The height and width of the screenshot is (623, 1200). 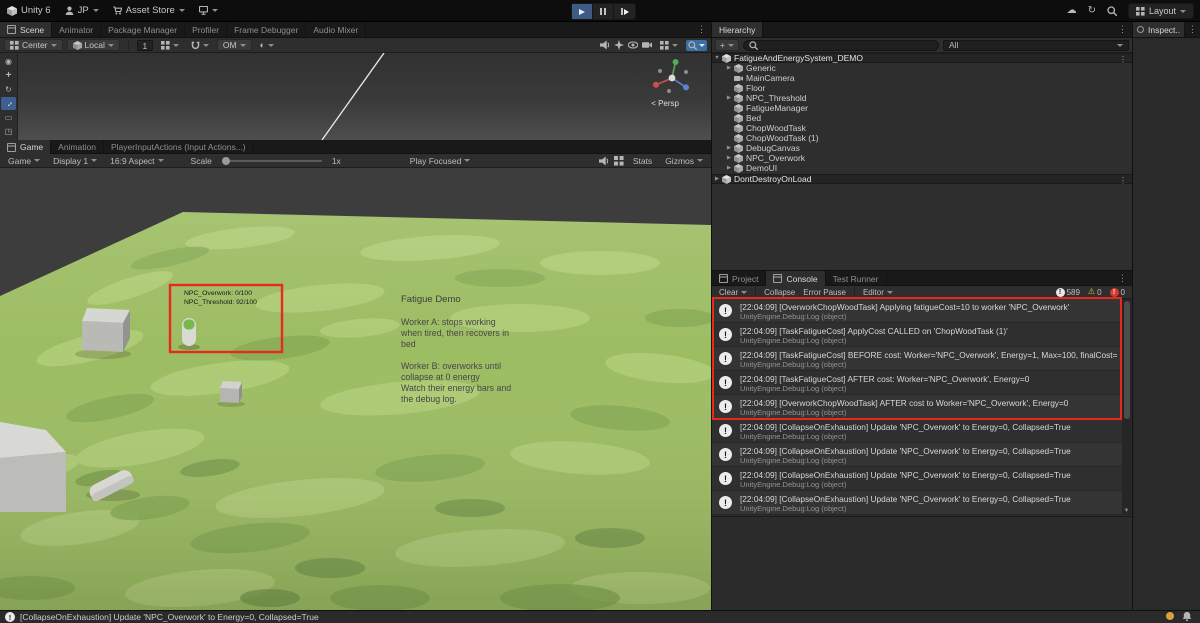 I want to click on search-icon, so click(x=1112, y=11).